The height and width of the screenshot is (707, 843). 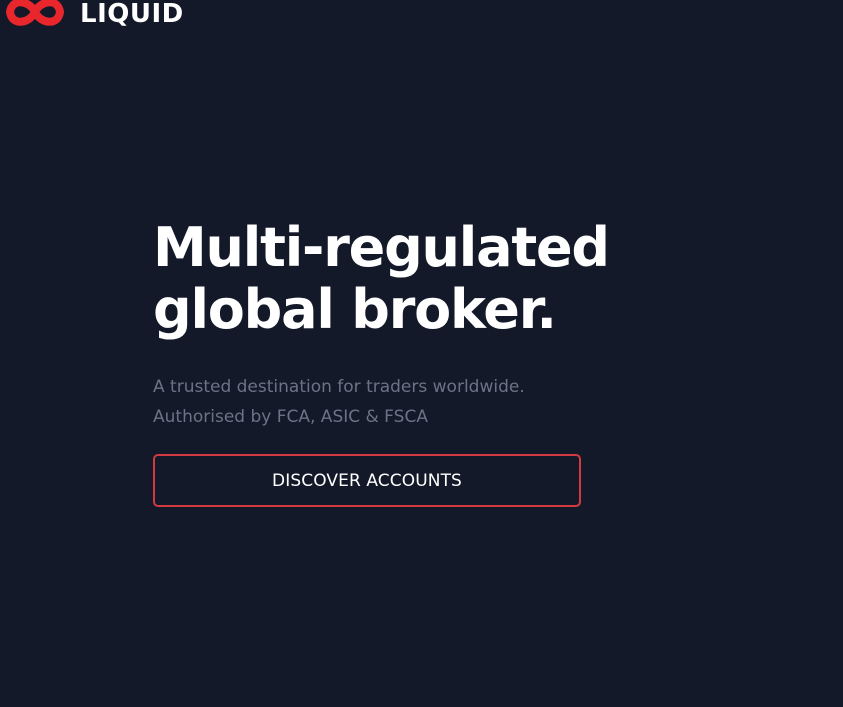 I want to click on discover-accounts-button: DISCOVER ACCOUNTS, so click(x=367, y=480).